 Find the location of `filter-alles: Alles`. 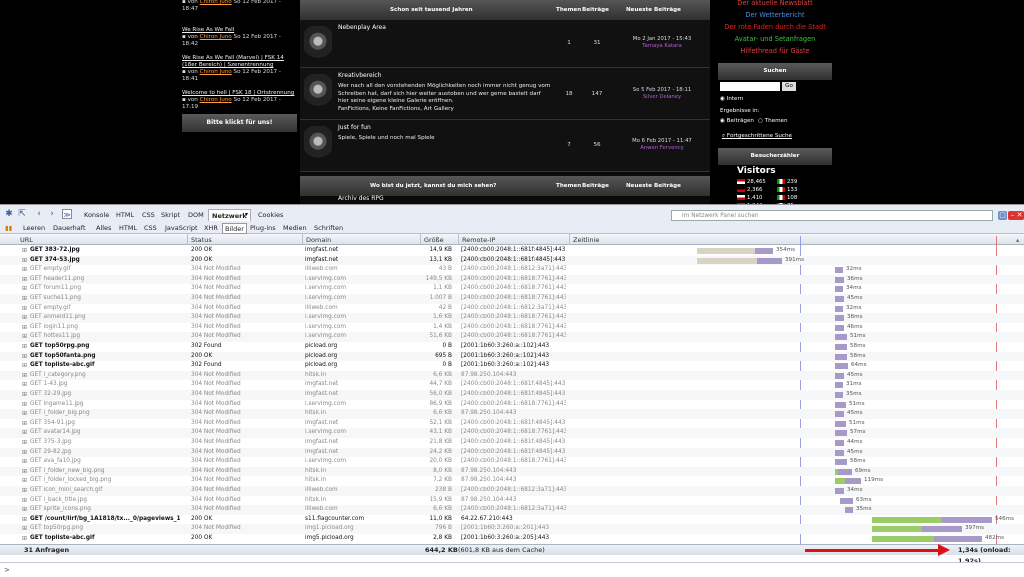

filter-alles: Alles is located at coordinates (103, 228).